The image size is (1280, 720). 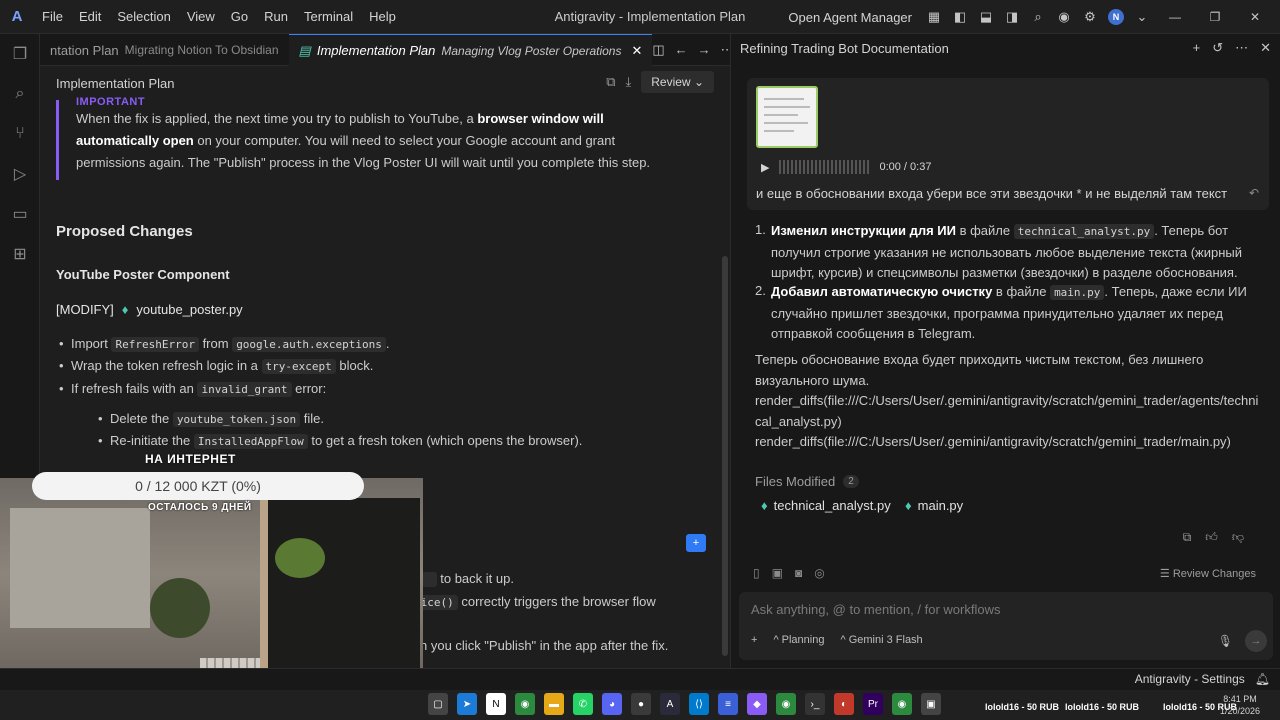 What do you see at coordinates (1211, 537) in the screenshot?
I see `thumbs-up-icon: 👍︎` at bounding box center [1211, 537].